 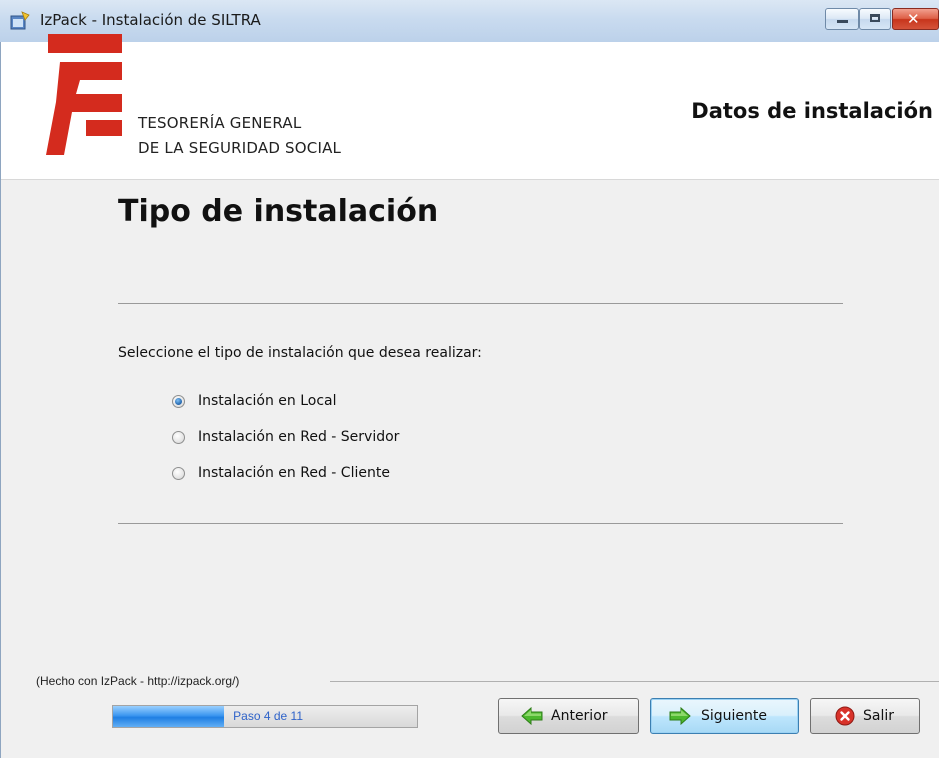 I want to click on minimize-button, so click(x=842, y=19).